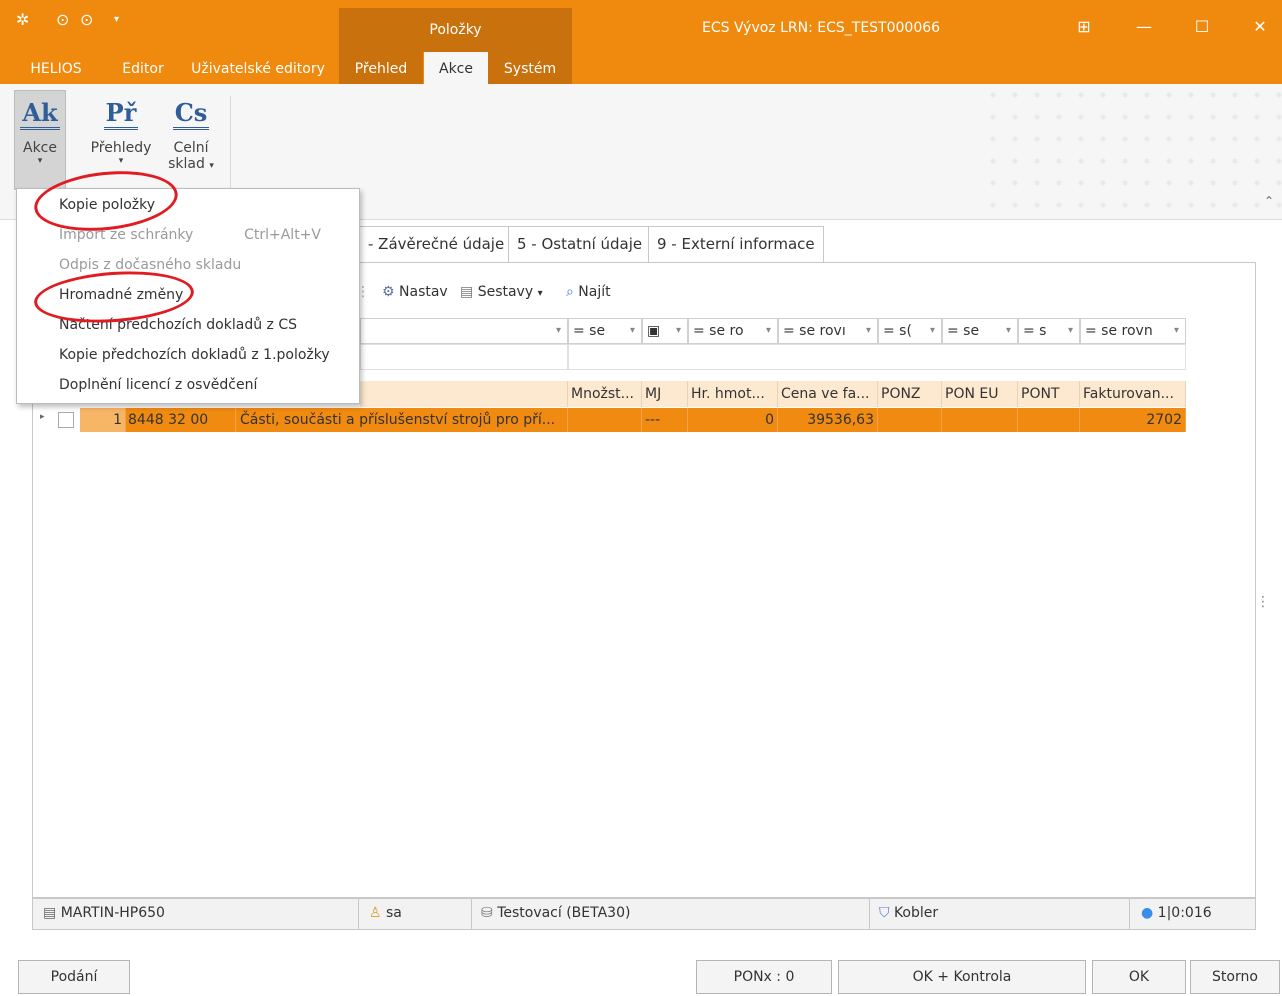 Image resolution: width=1282 pixels, height=996 pixels. Describe the element at coordinates (194, 355) in the screenshot. I see `menu-item-kopie-dokladu: Kopie předchozích dokladů z 1.položky` at that location.